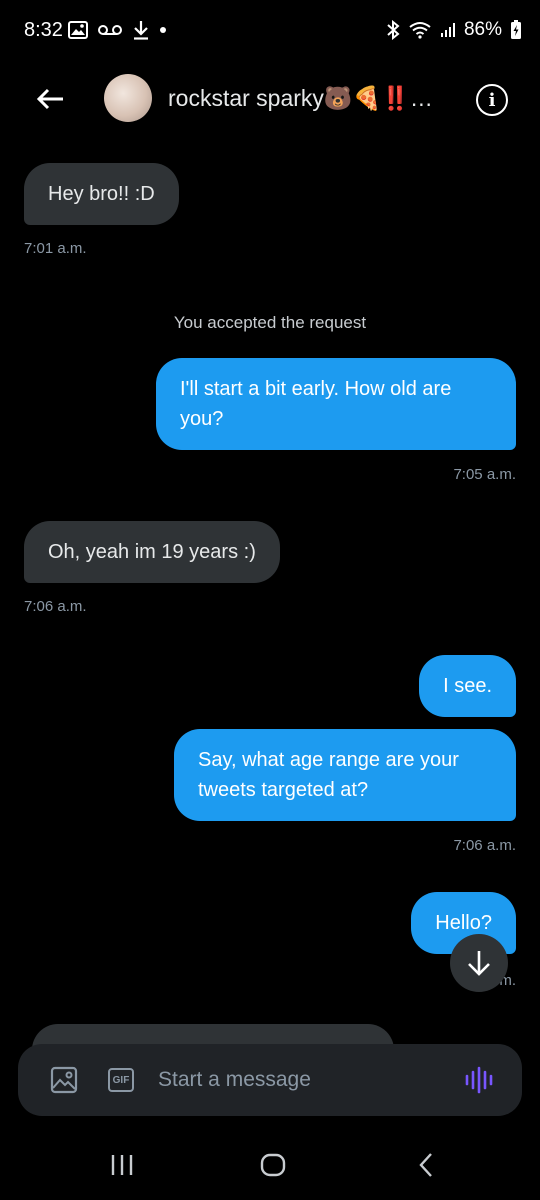 This screenshot has height=1200, width=540. I want to click on home-button, so click(273, 1165).